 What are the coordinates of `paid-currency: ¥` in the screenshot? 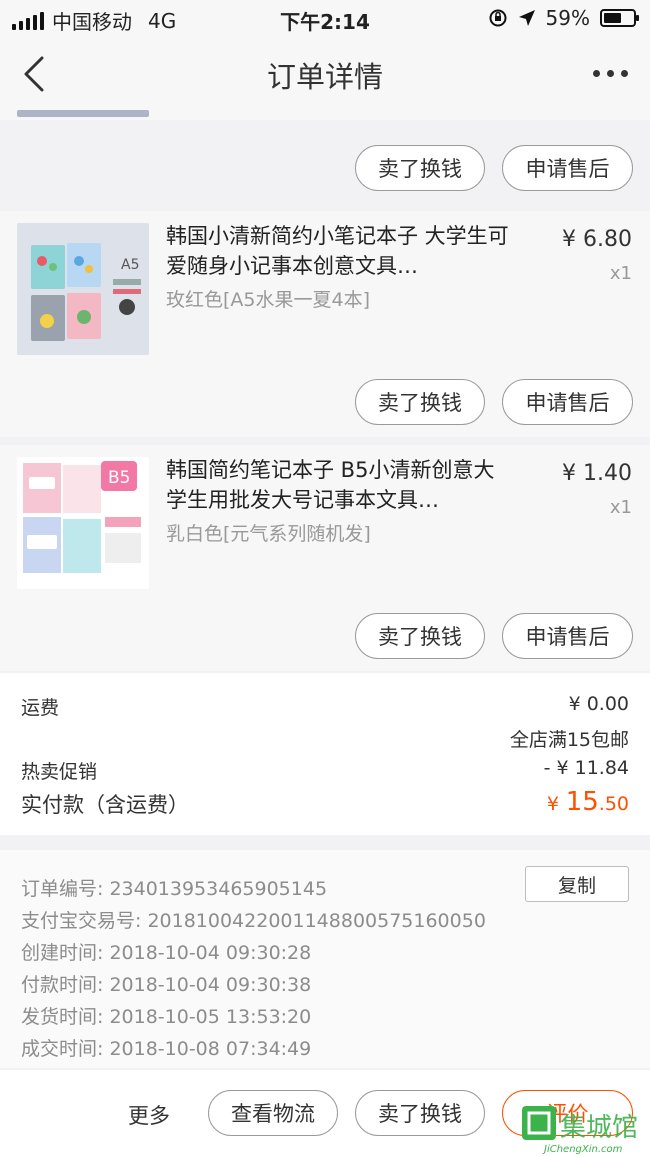 It's located at (552, 804).